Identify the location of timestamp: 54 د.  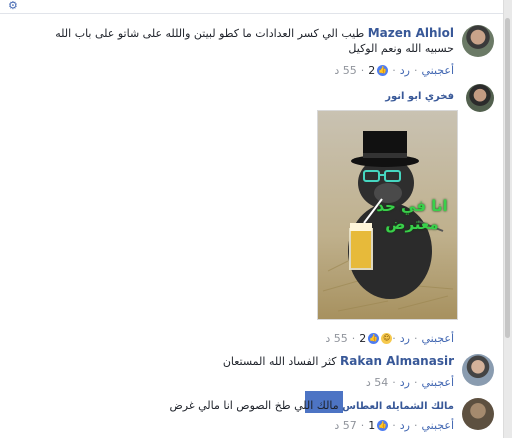
(377, 382).